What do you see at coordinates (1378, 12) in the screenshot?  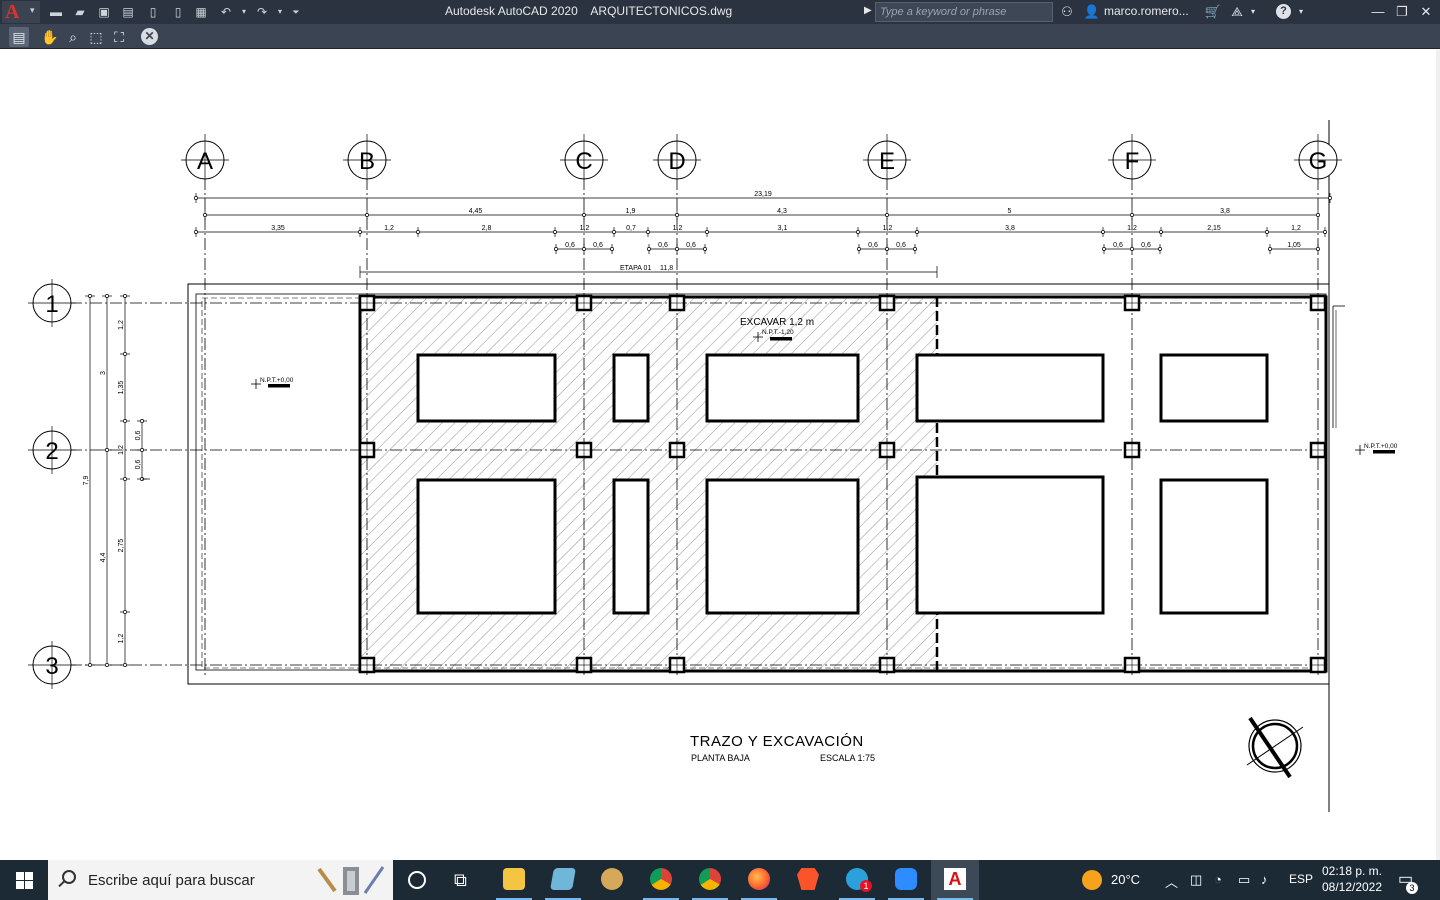 I see `minimize-icon: —` at bounding box center [1378, 12].